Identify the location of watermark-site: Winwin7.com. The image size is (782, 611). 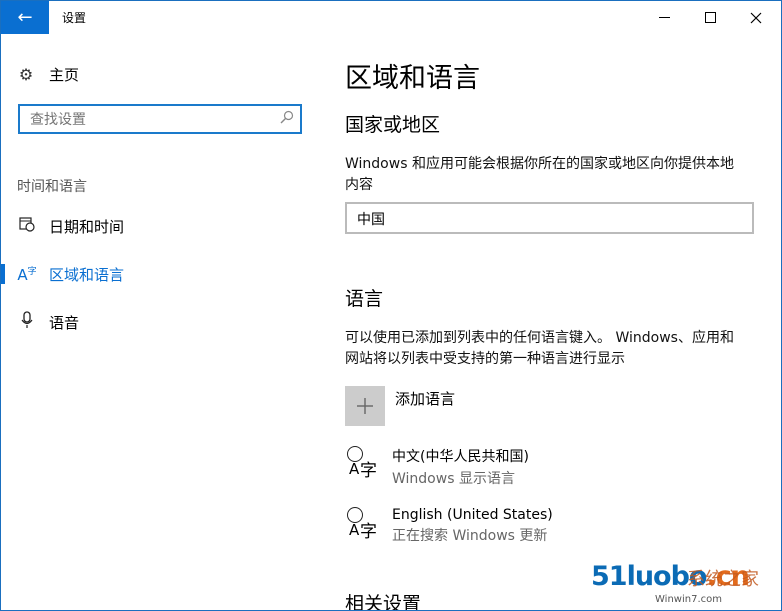
(688, 599).